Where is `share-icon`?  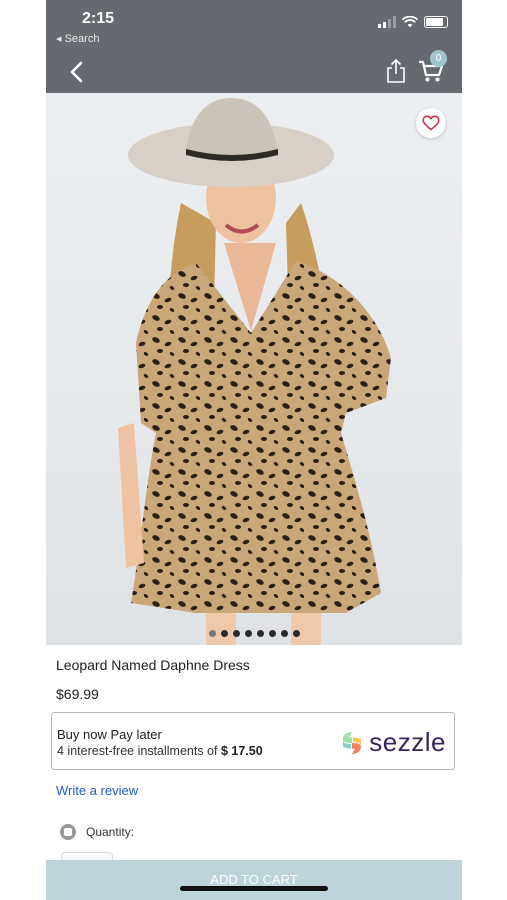 share-icon is located at coordinates (396, 71).